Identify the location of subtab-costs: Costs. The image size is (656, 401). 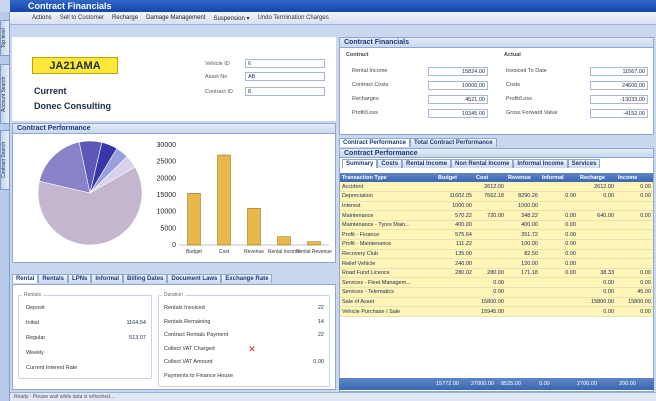
(390, 163).